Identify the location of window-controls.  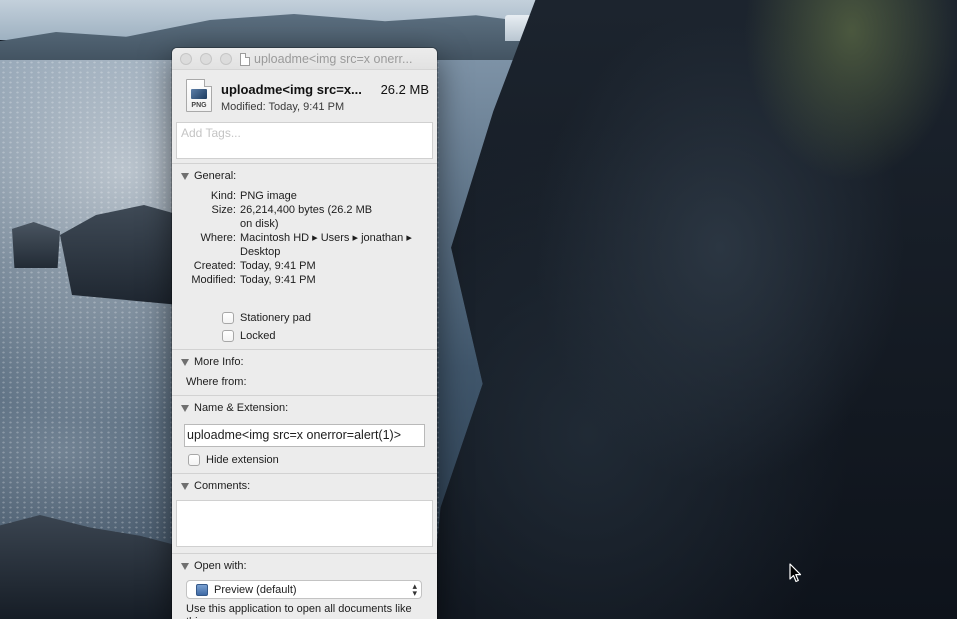
(206, 59).